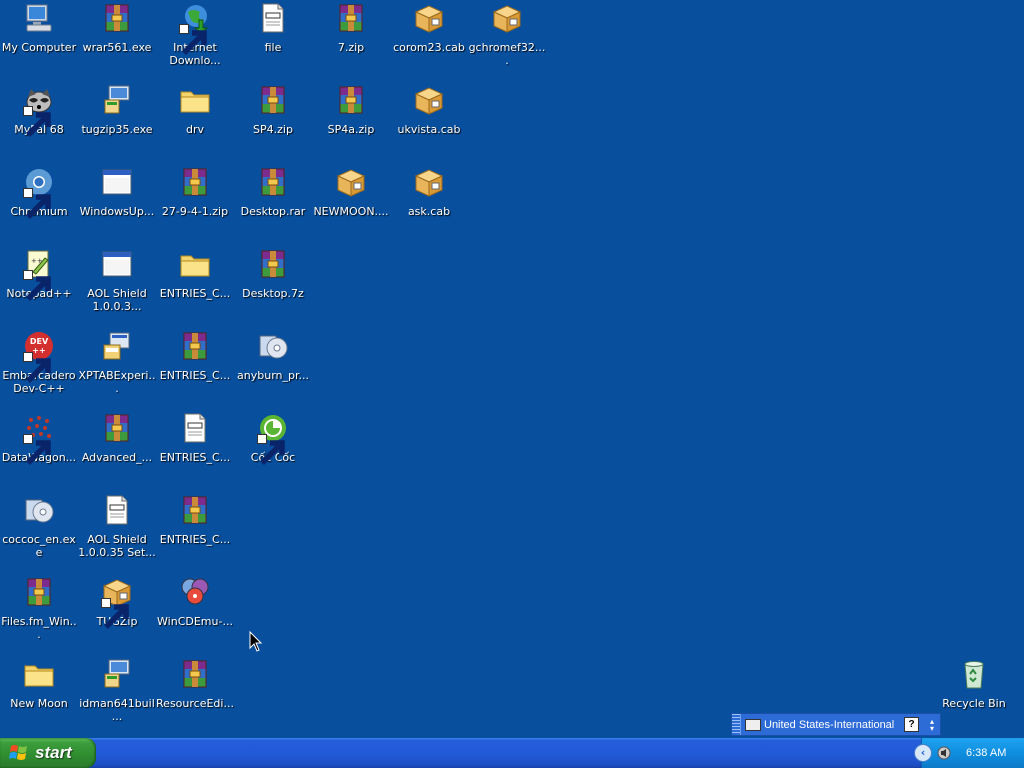 The height and width of the screenshot is (768, 1024). Describe the element at coordinates (195, 122) in the screenshot. I see `desktop-icon-drv: drv` at that location.